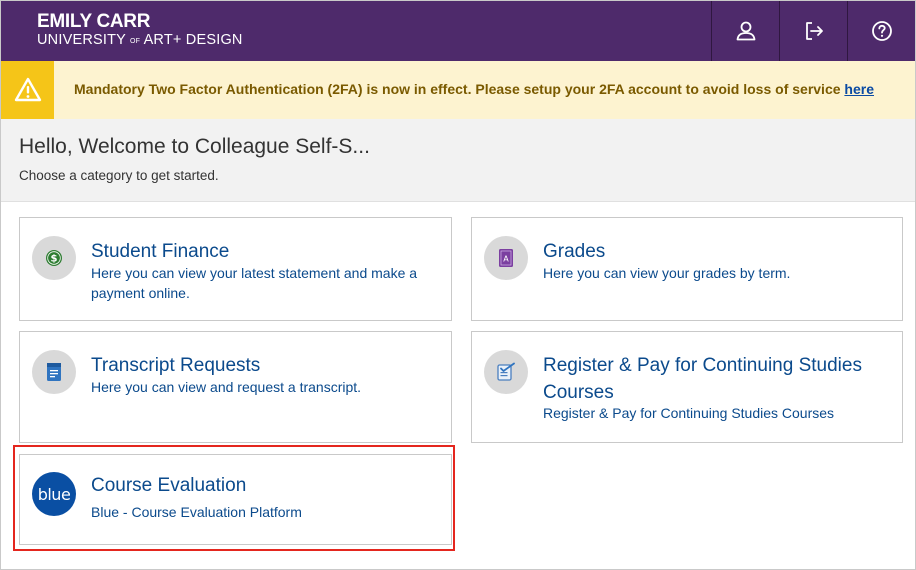 The height and width of the screenshot is (570, 916). Describe the element at coordinates (859, 89) in the screenshot. I see `alert-here-link: here` at that location.